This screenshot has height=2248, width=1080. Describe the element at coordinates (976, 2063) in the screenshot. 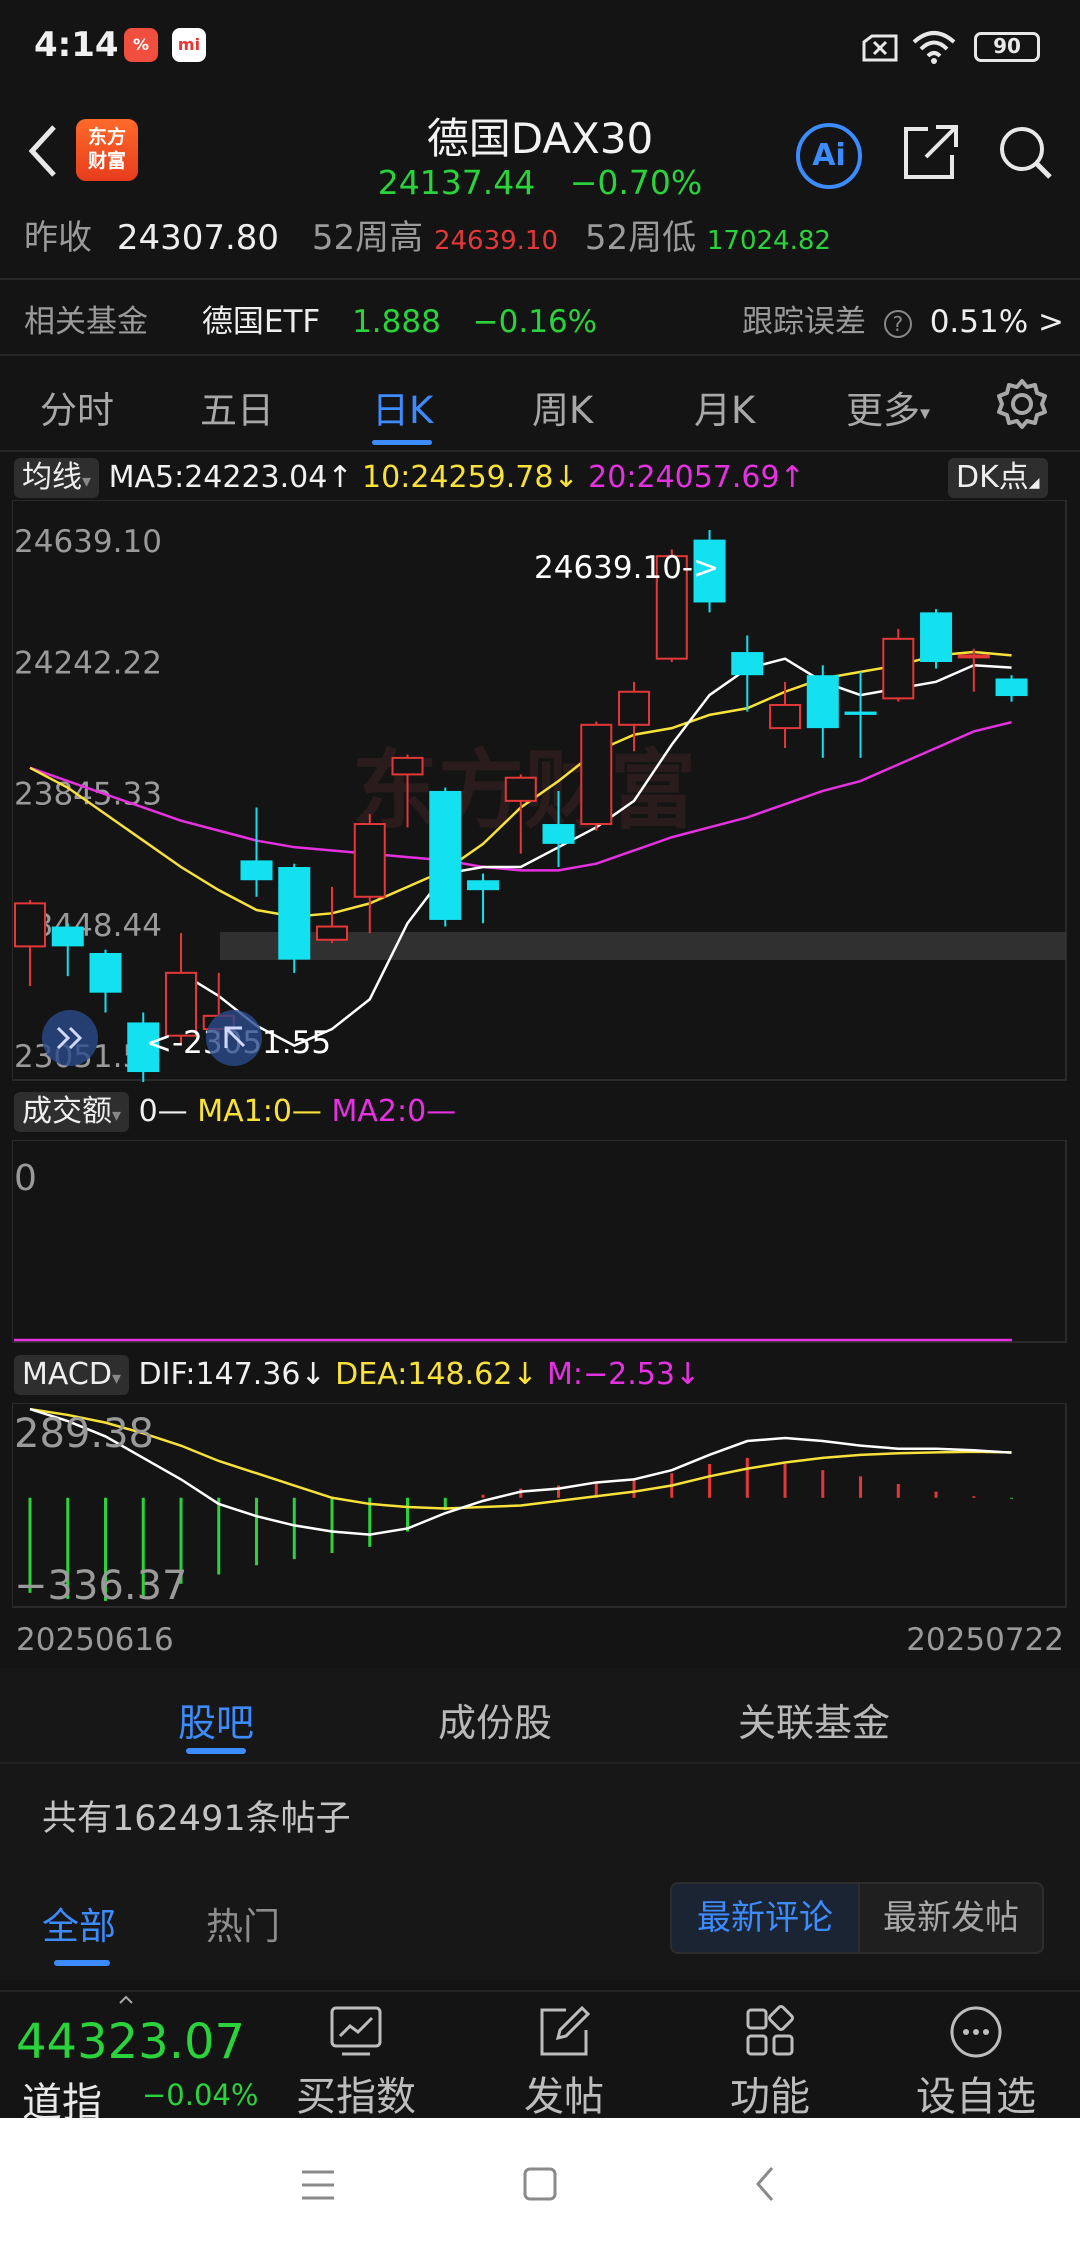

I see `add-watchlist-button: 设自选` at that location.